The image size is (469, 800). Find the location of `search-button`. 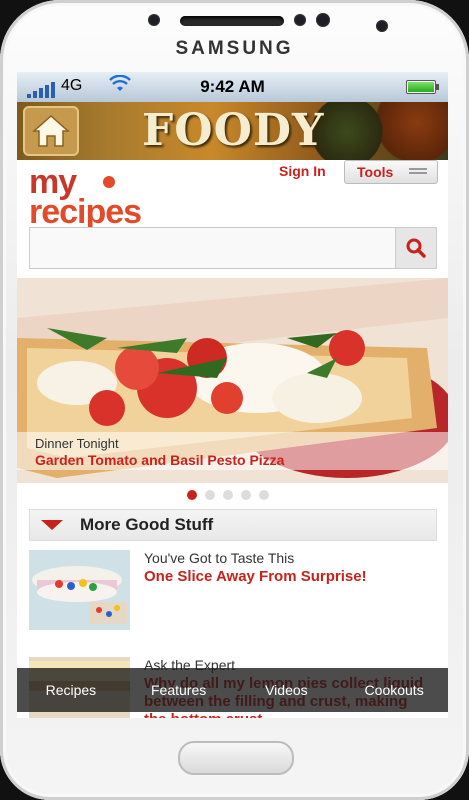

search-button is located at coordinates (415, 248).